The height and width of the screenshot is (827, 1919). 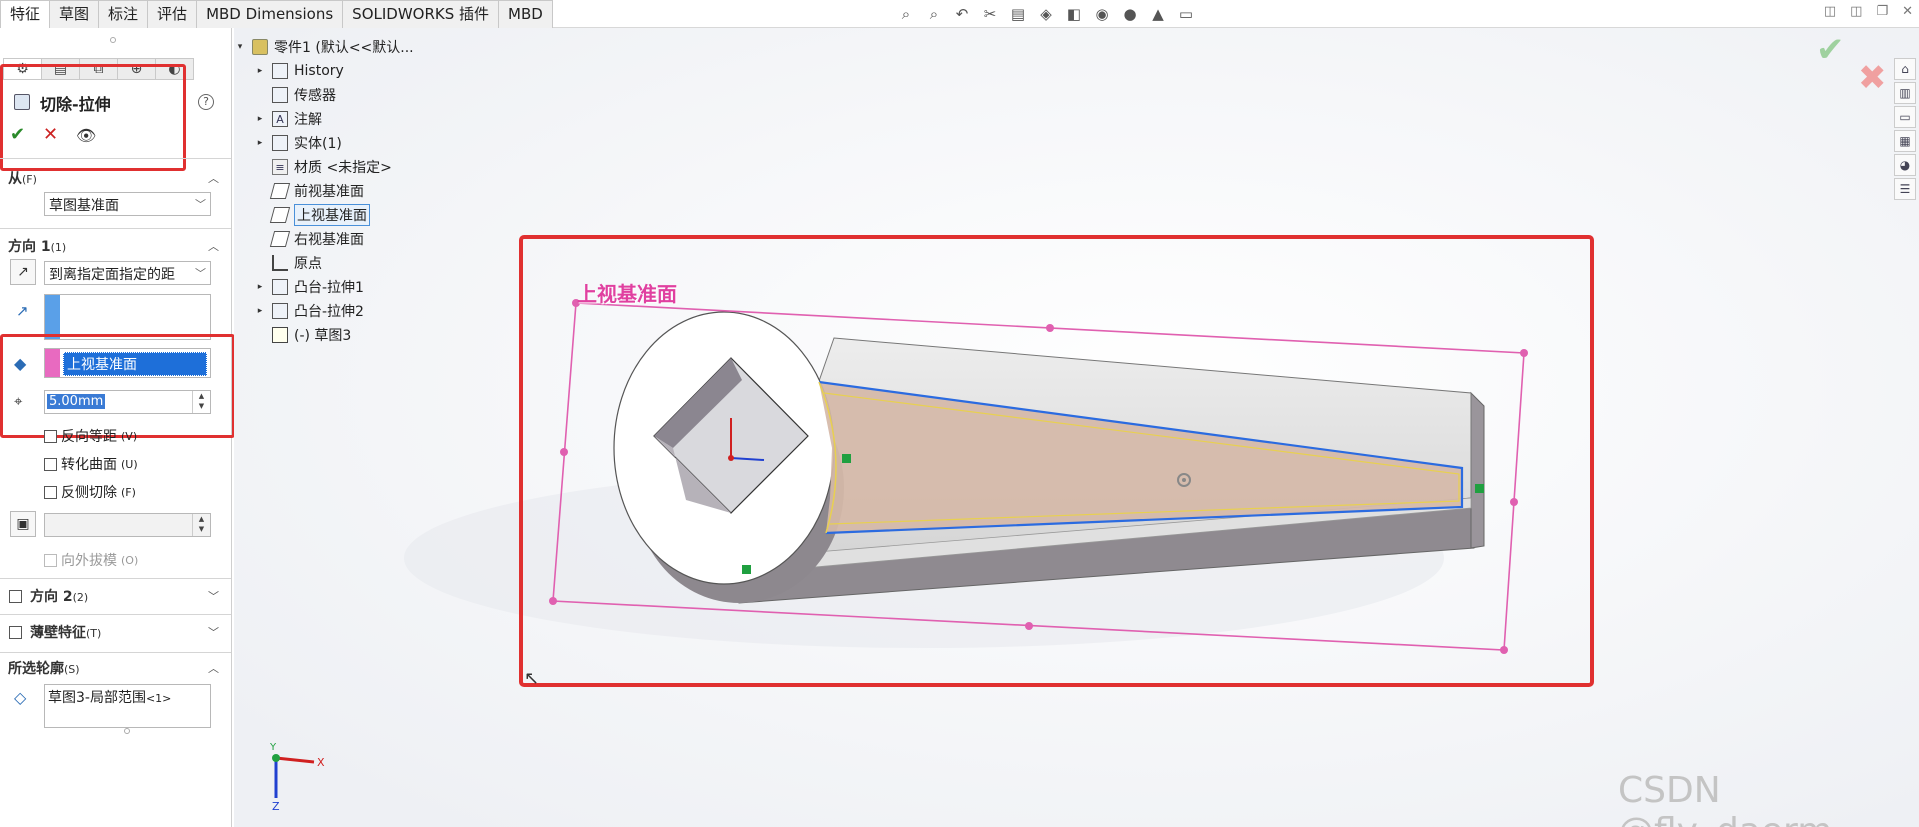 What do you see at coordinates (74, 14) in the screenshot?
I see `tab-sketch: 草图` at bounding box center [74, 14].